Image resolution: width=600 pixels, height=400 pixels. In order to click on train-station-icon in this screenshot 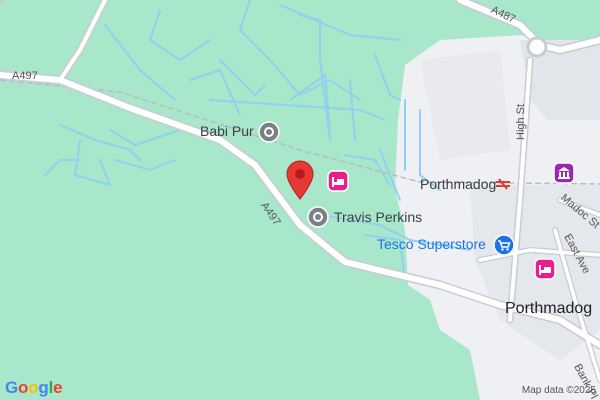, I will do `click(503, 184)`.